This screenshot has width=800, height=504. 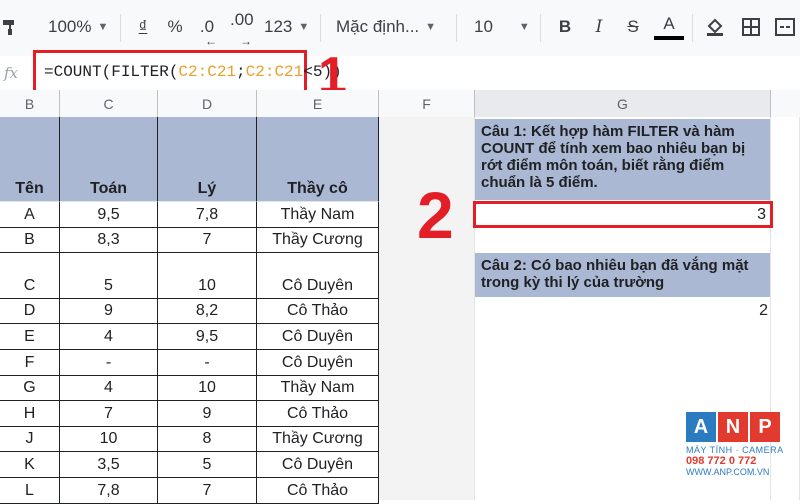 What do you see at coordinates (10, 27) in the screenshot?
I see `paint-format-icon` at bounding box center [10, 27].